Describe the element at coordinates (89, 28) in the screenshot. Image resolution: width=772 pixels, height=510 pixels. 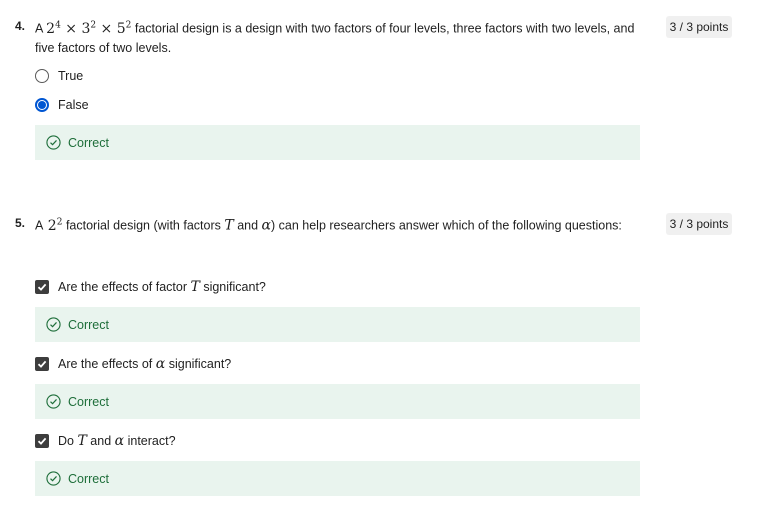
I see `math-expression: 24 × 32 × 52` at that location.